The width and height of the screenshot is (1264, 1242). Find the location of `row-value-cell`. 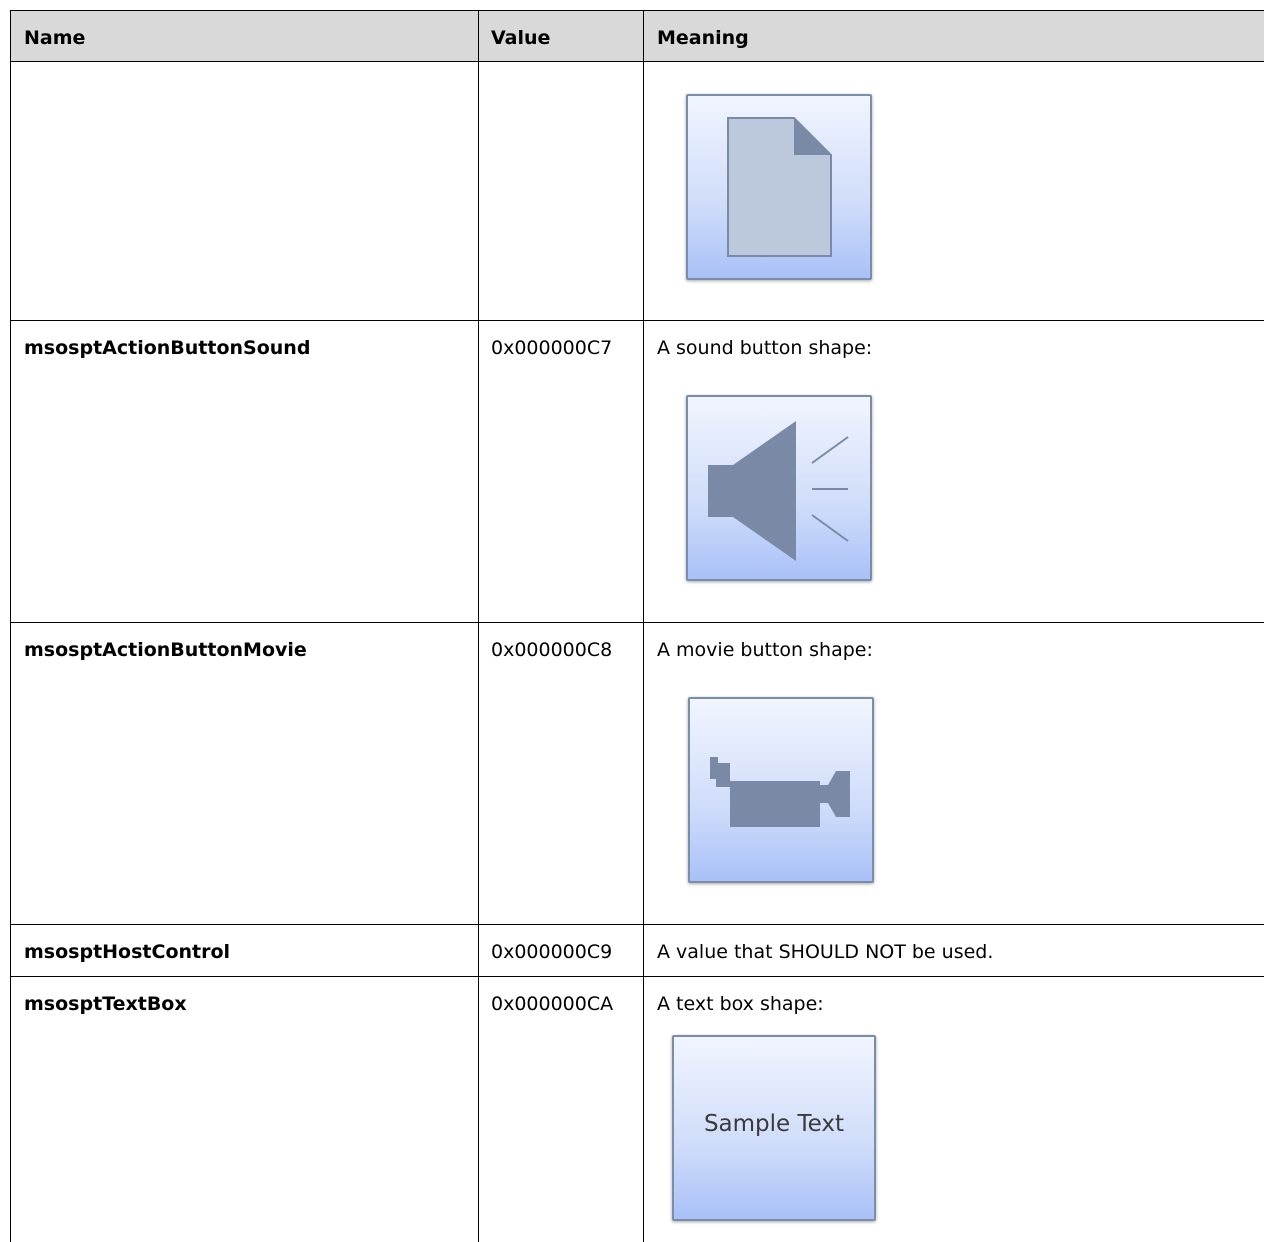

row-value-cell is located at coordinates (561, 191).